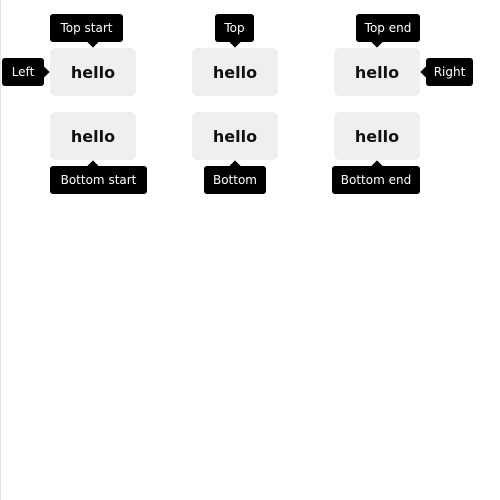 This screenshot has height=500, width=500. I want to click on tooltip-top: Top, so click(234, 31).